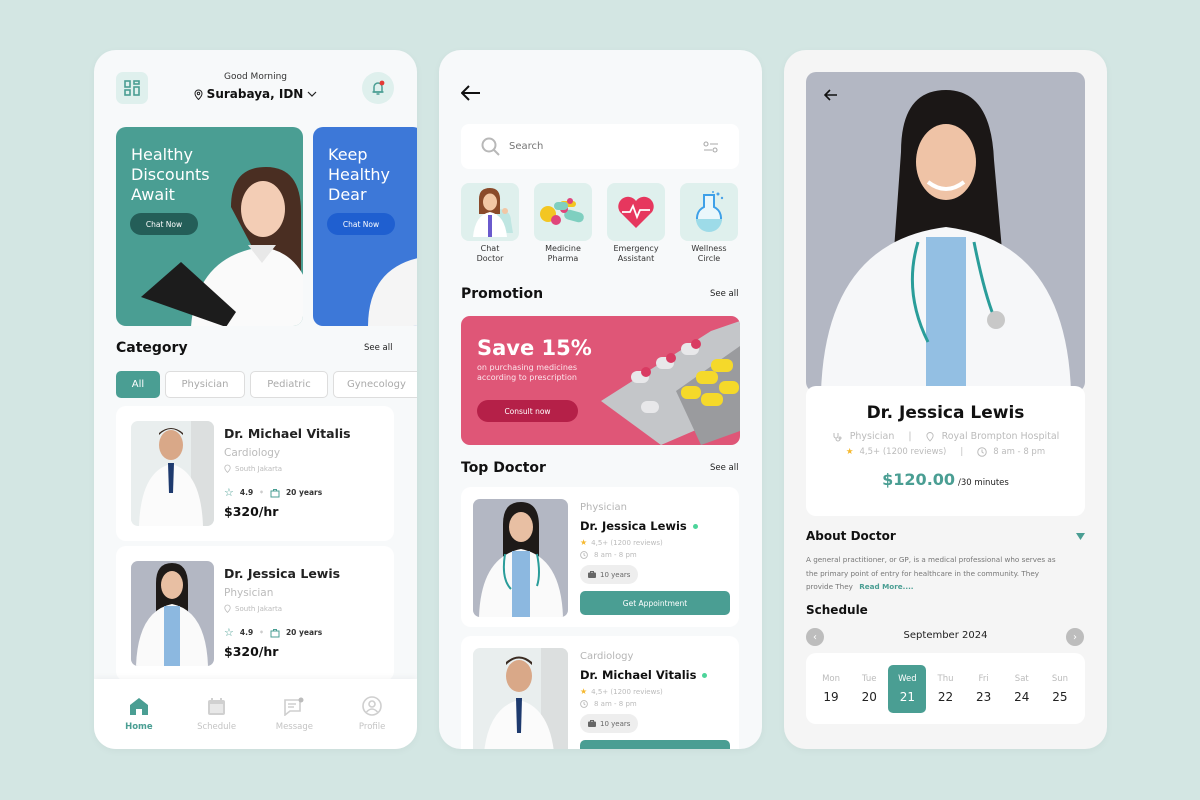 This screenshot has height=800, width=1200. I want to click on filter-icon, so click(711, 146).